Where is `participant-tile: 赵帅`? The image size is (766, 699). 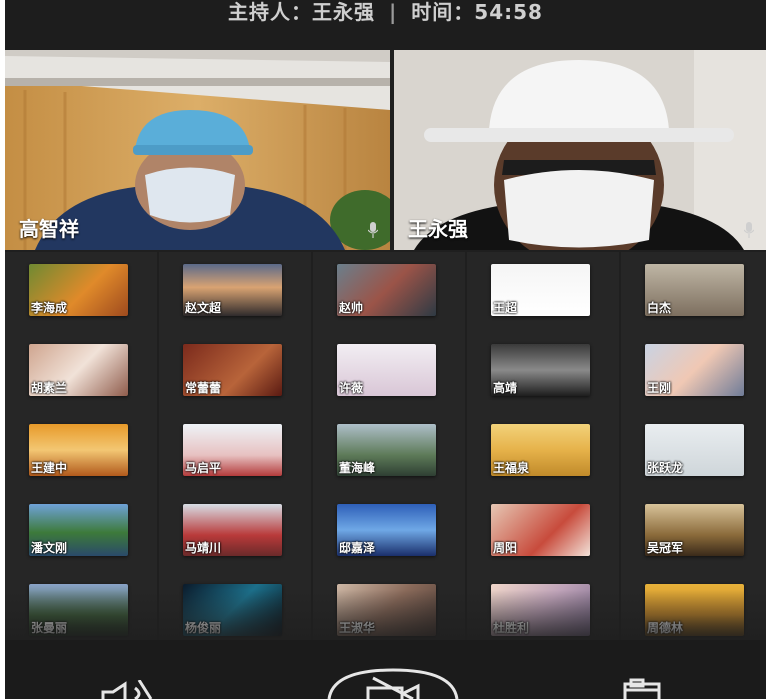
participant-tile: 赵帅 is located at coordinates (389, 292).